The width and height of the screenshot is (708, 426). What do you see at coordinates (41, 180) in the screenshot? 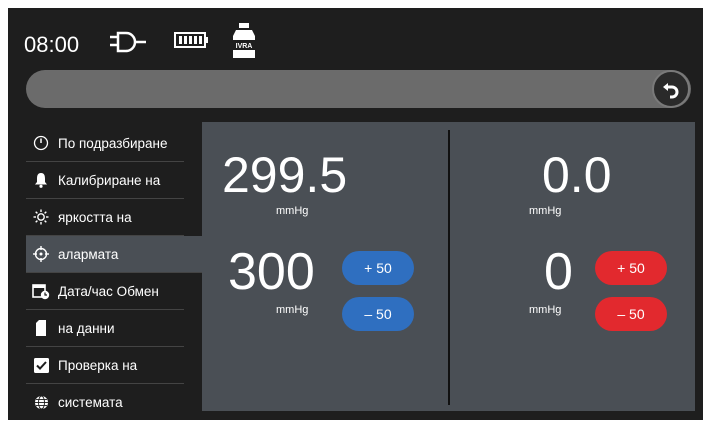
I see `bell-icon` at bounding box center [41, 180].